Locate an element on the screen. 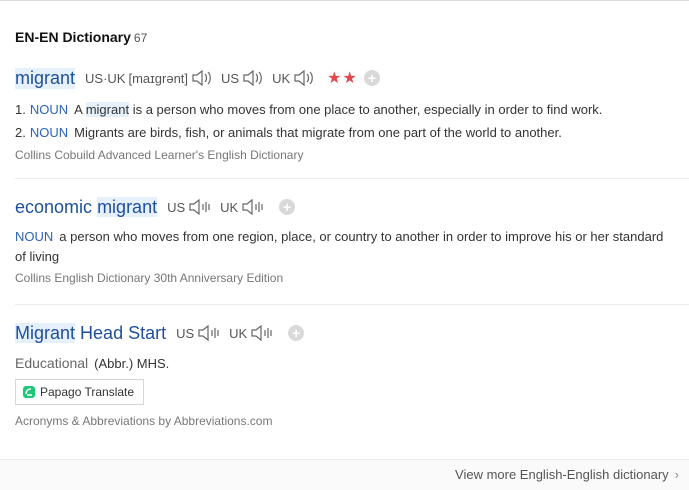 The height and width of the screenshot is (490, 689). pronunciation-group: US·UK [maɪgrənt] US UK is located at coordinates (204, 78).